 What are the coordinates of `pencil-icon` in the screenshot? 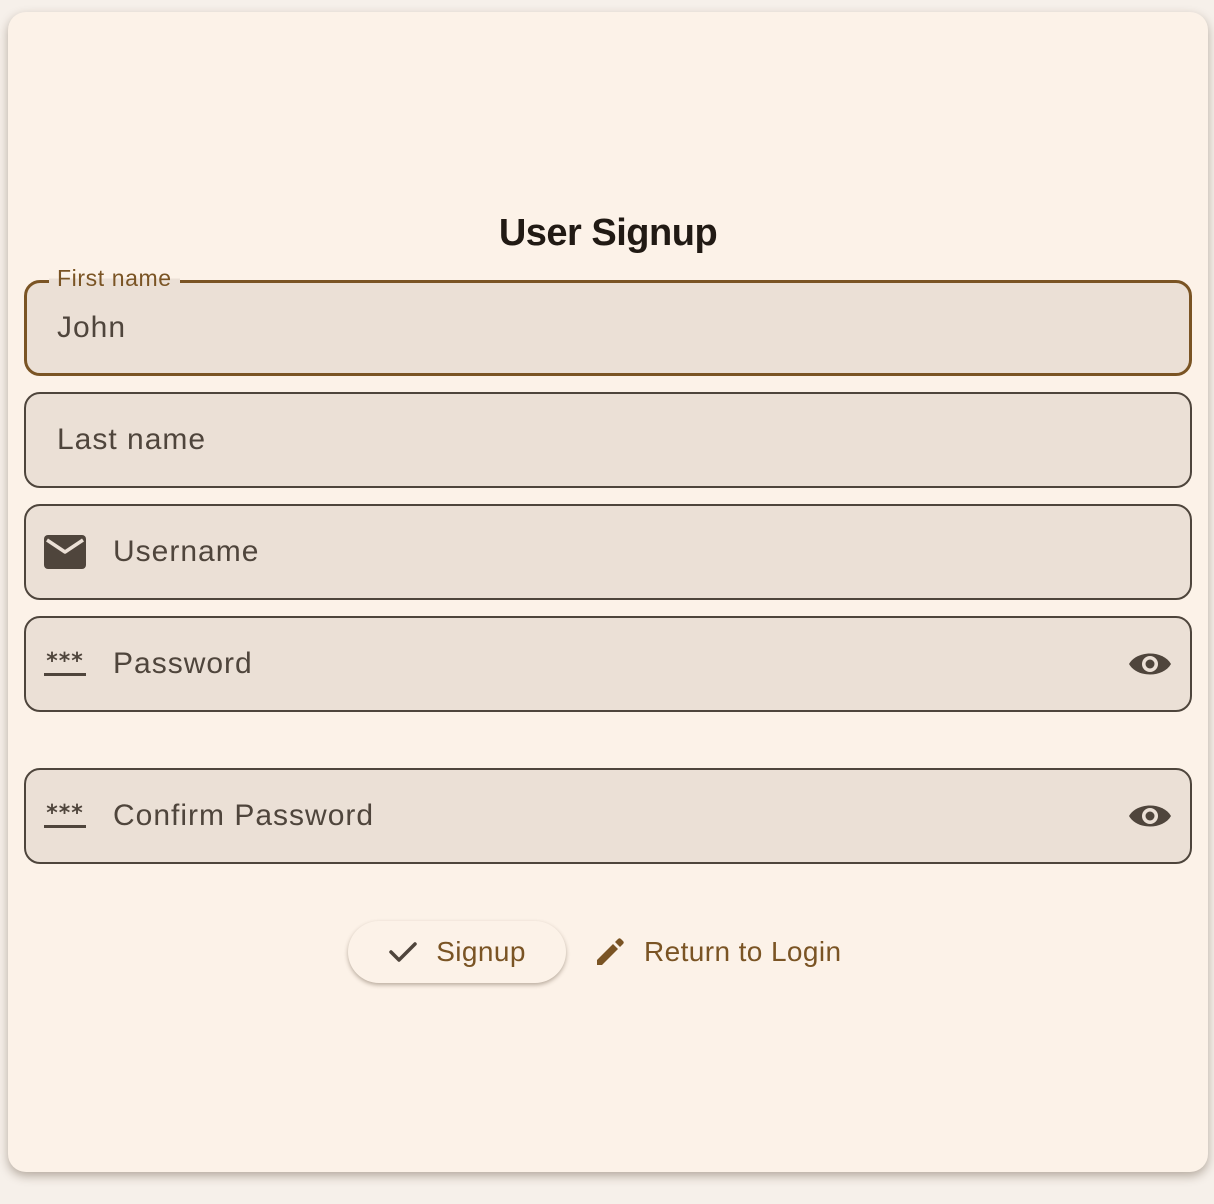 It's located at (610, 952).